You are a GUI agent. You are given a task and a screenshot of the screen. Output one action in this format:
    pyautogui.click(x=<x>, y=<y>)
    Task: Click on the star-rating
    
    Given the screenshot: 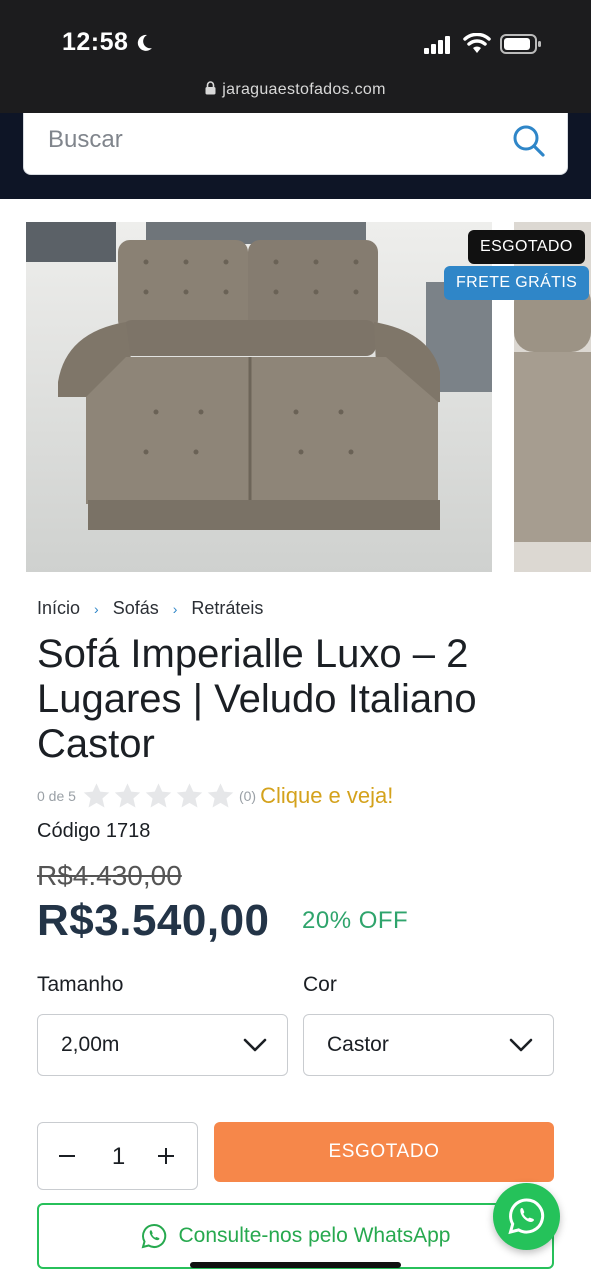 What is the action you would take?
    pyautogui.click(x=158, y=796)
    